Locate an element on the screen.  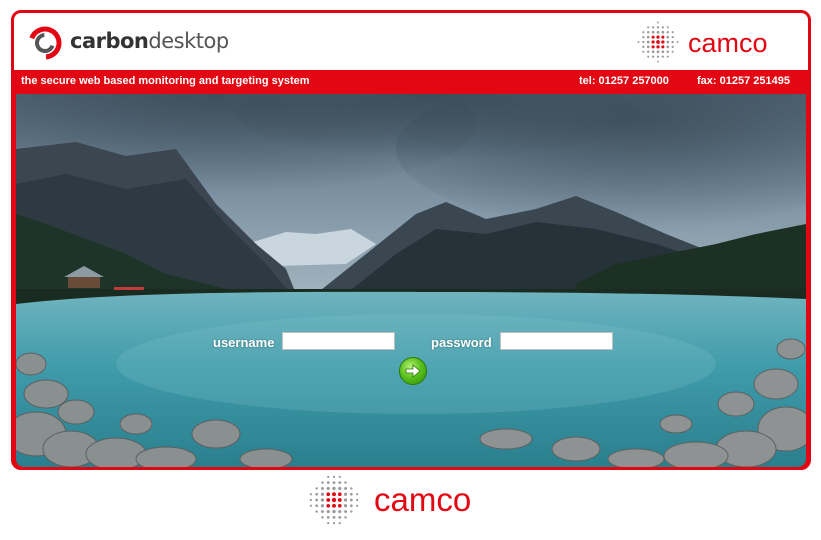
camco-logo-footer: camco is located at coordinates (398, 500).